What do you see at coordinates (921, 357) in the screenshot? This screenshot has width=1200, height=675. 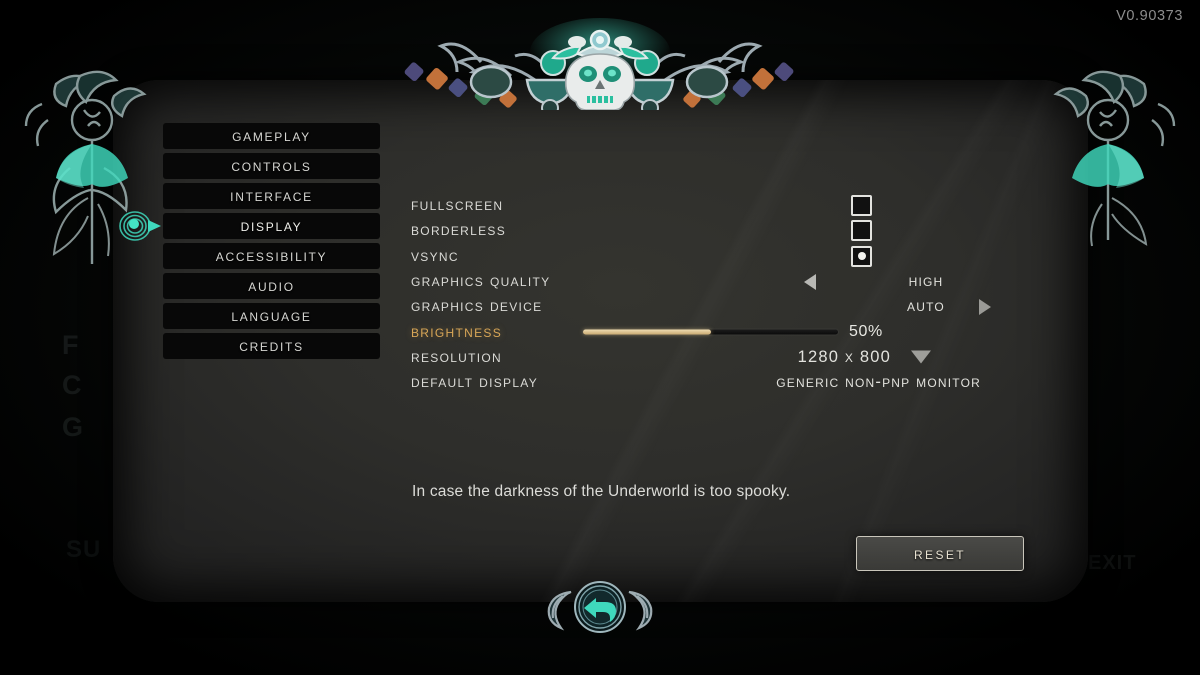 I see `resolution-dropdown-arrow-icon` at bounding box center [921, 357].